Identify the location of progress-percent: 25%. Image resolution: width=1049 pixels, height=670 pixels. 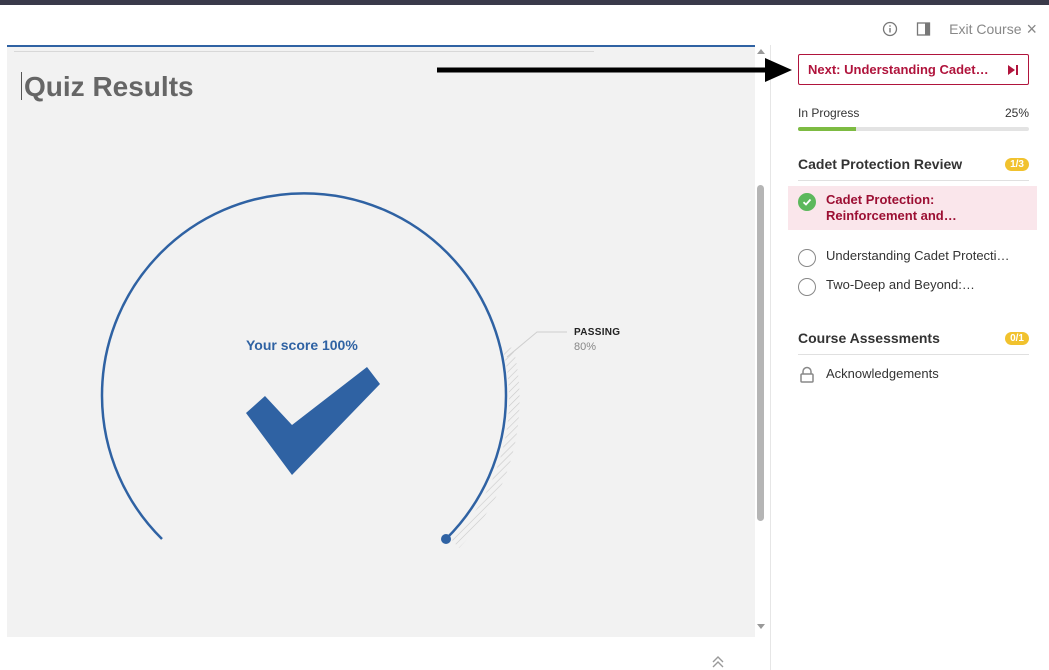
(1016, 113).